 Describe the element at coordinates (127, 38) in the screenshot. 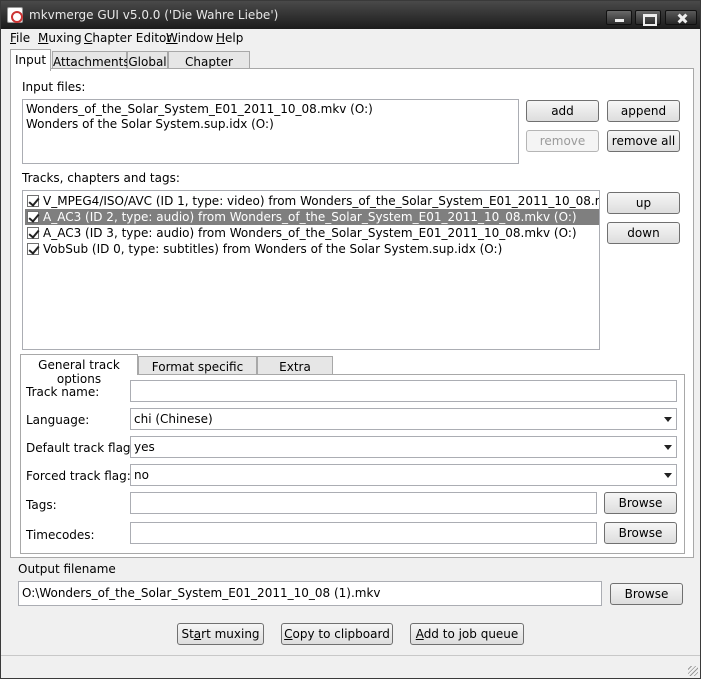

I see `menu-chapter-editor: Chapter Editor` at that location.